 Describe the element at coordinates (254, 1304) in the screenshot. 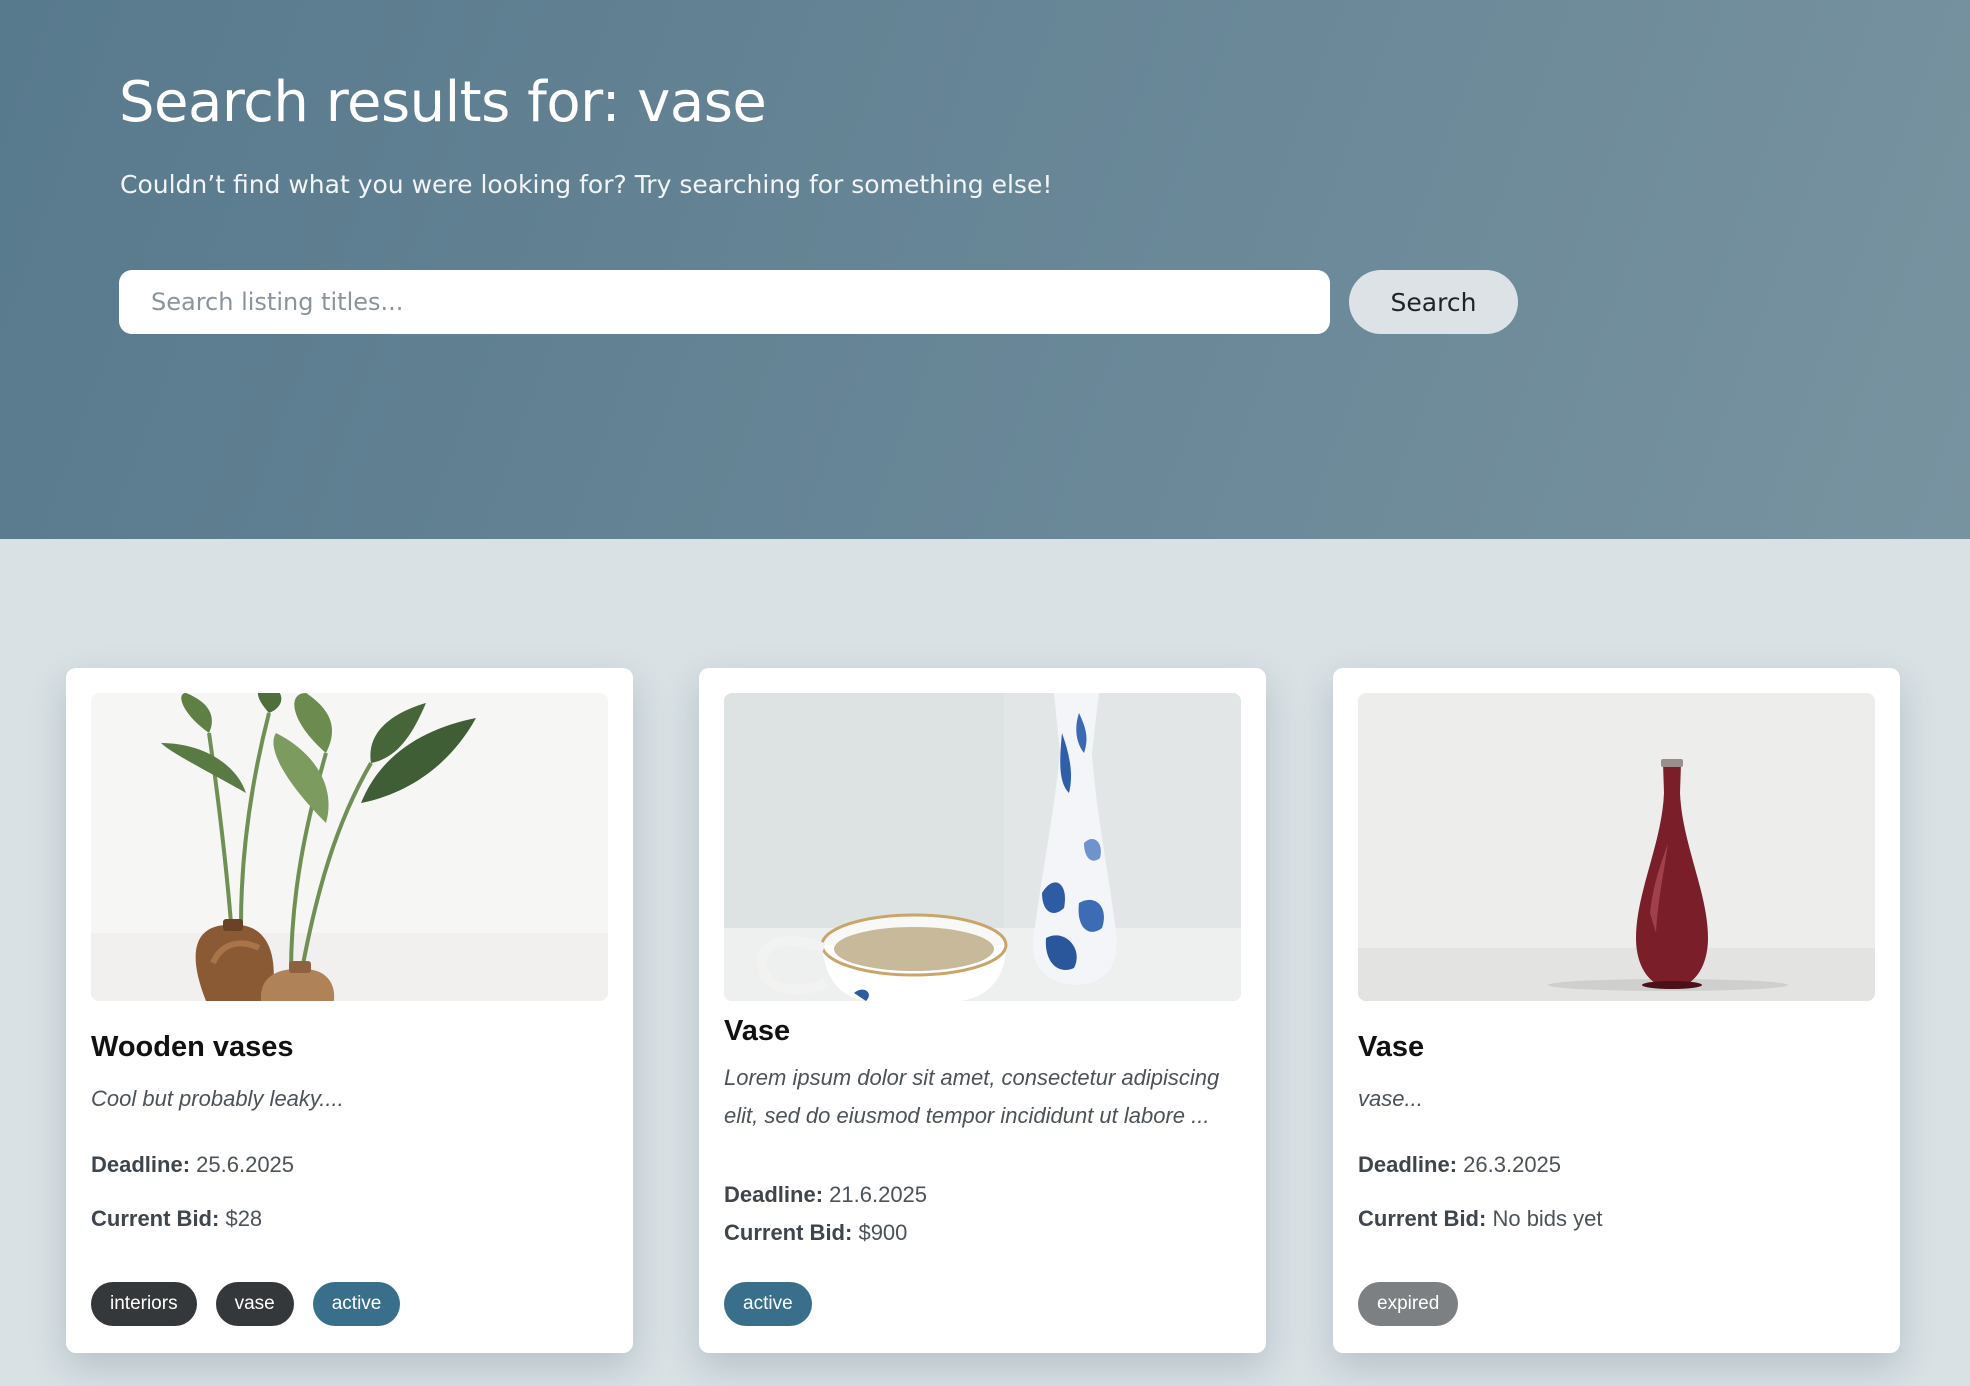

I see `tag-vase: vase` at that location.